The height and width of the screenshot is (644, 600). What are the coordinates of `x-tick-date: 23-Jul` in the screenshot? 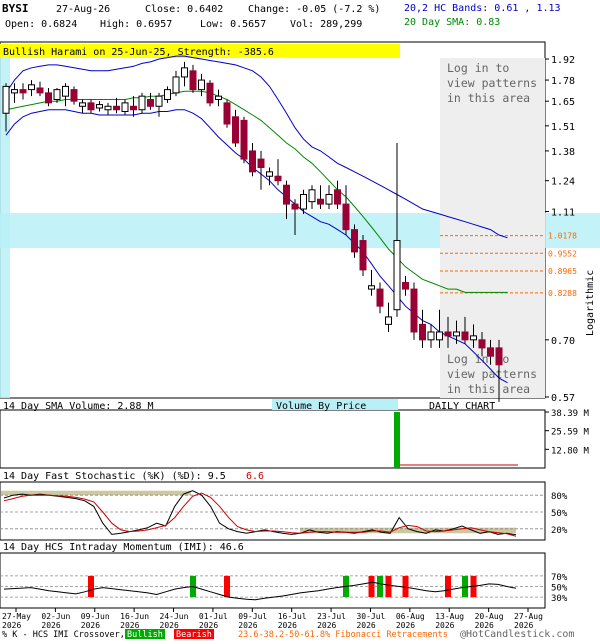 It's located at (331, 616).